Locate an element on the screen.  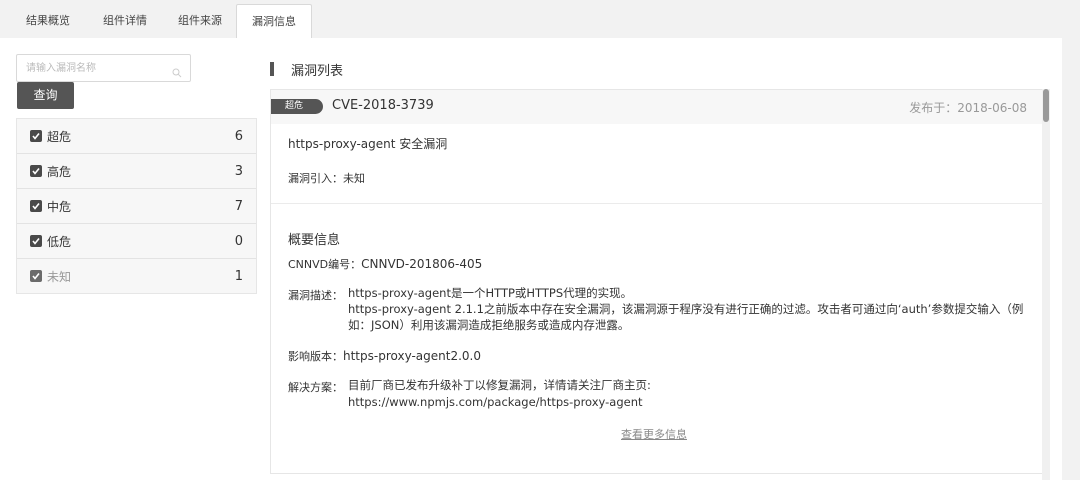
scrollbar-track is located at coordinates (1046, 284).